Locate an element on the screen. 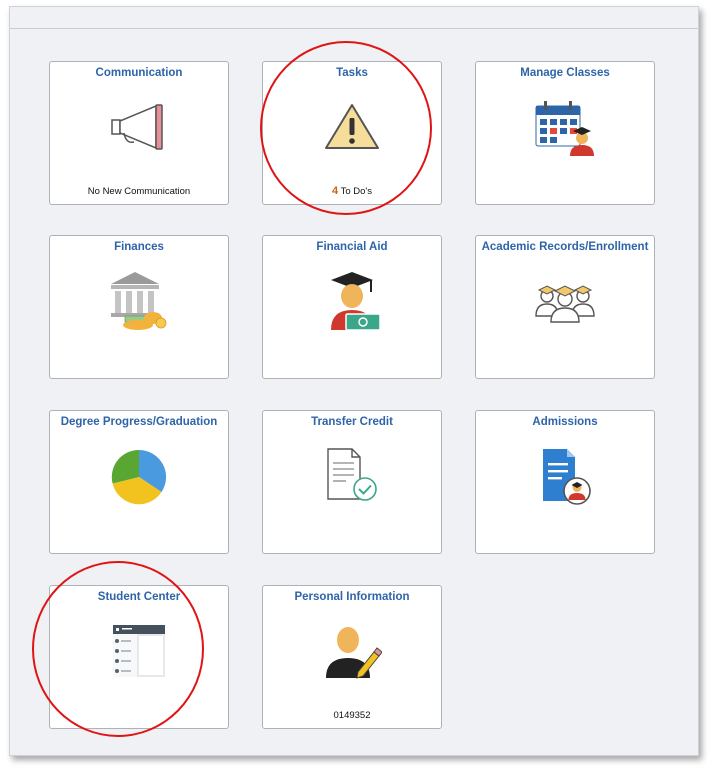 The height and width of the screenshot is (768, 715). tile-admissions: Admissions is located at coordinates (565, 482).